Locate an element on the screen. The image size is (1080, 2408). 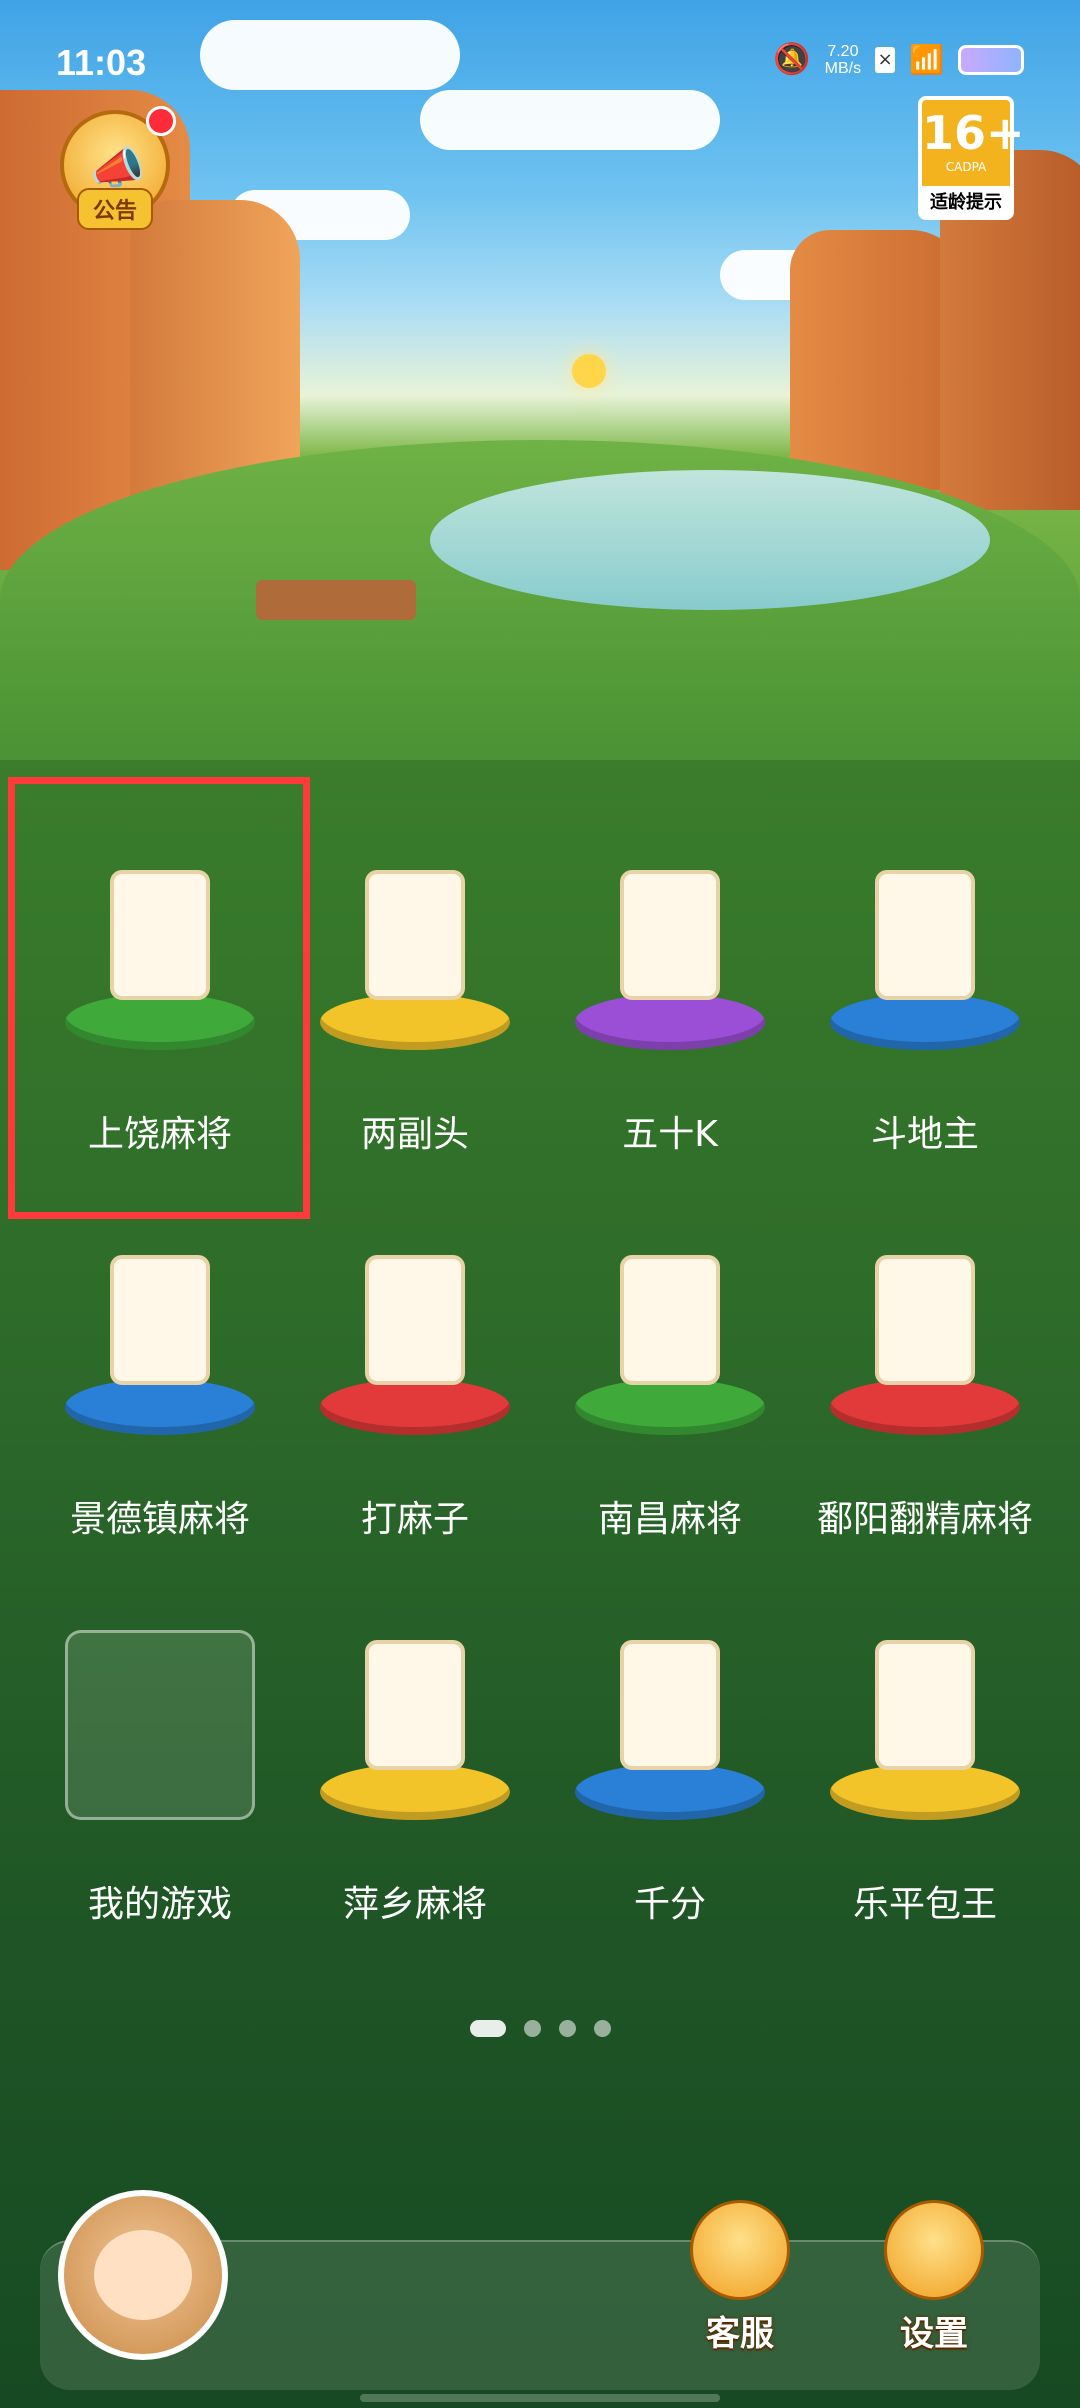
game-tile: 打麻子 is located at coordinates (415, 1390).